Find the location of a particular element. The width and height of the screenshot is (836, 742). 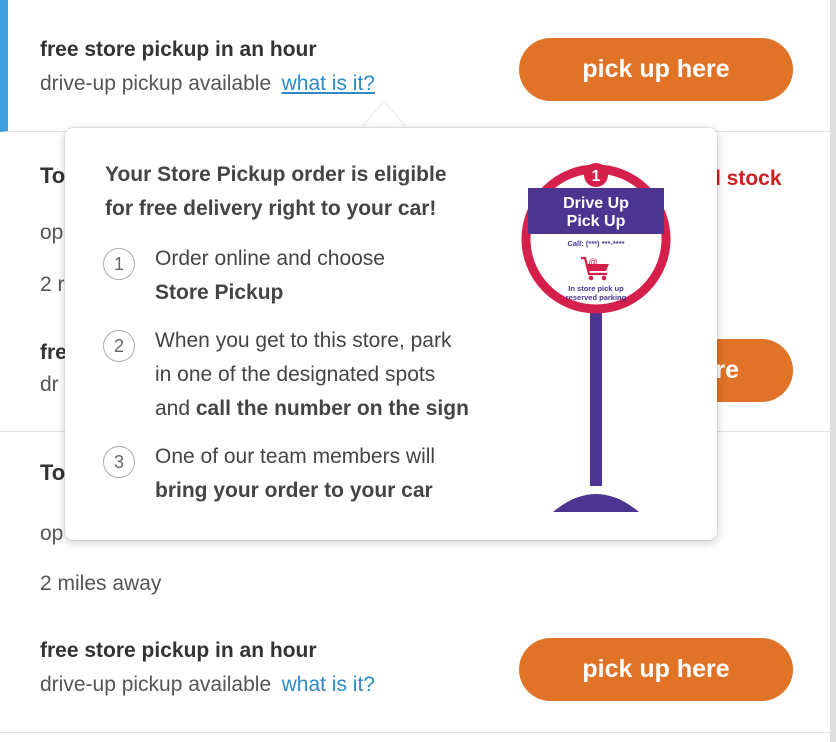

tooltip-caret is located at coordinates (384, 115).